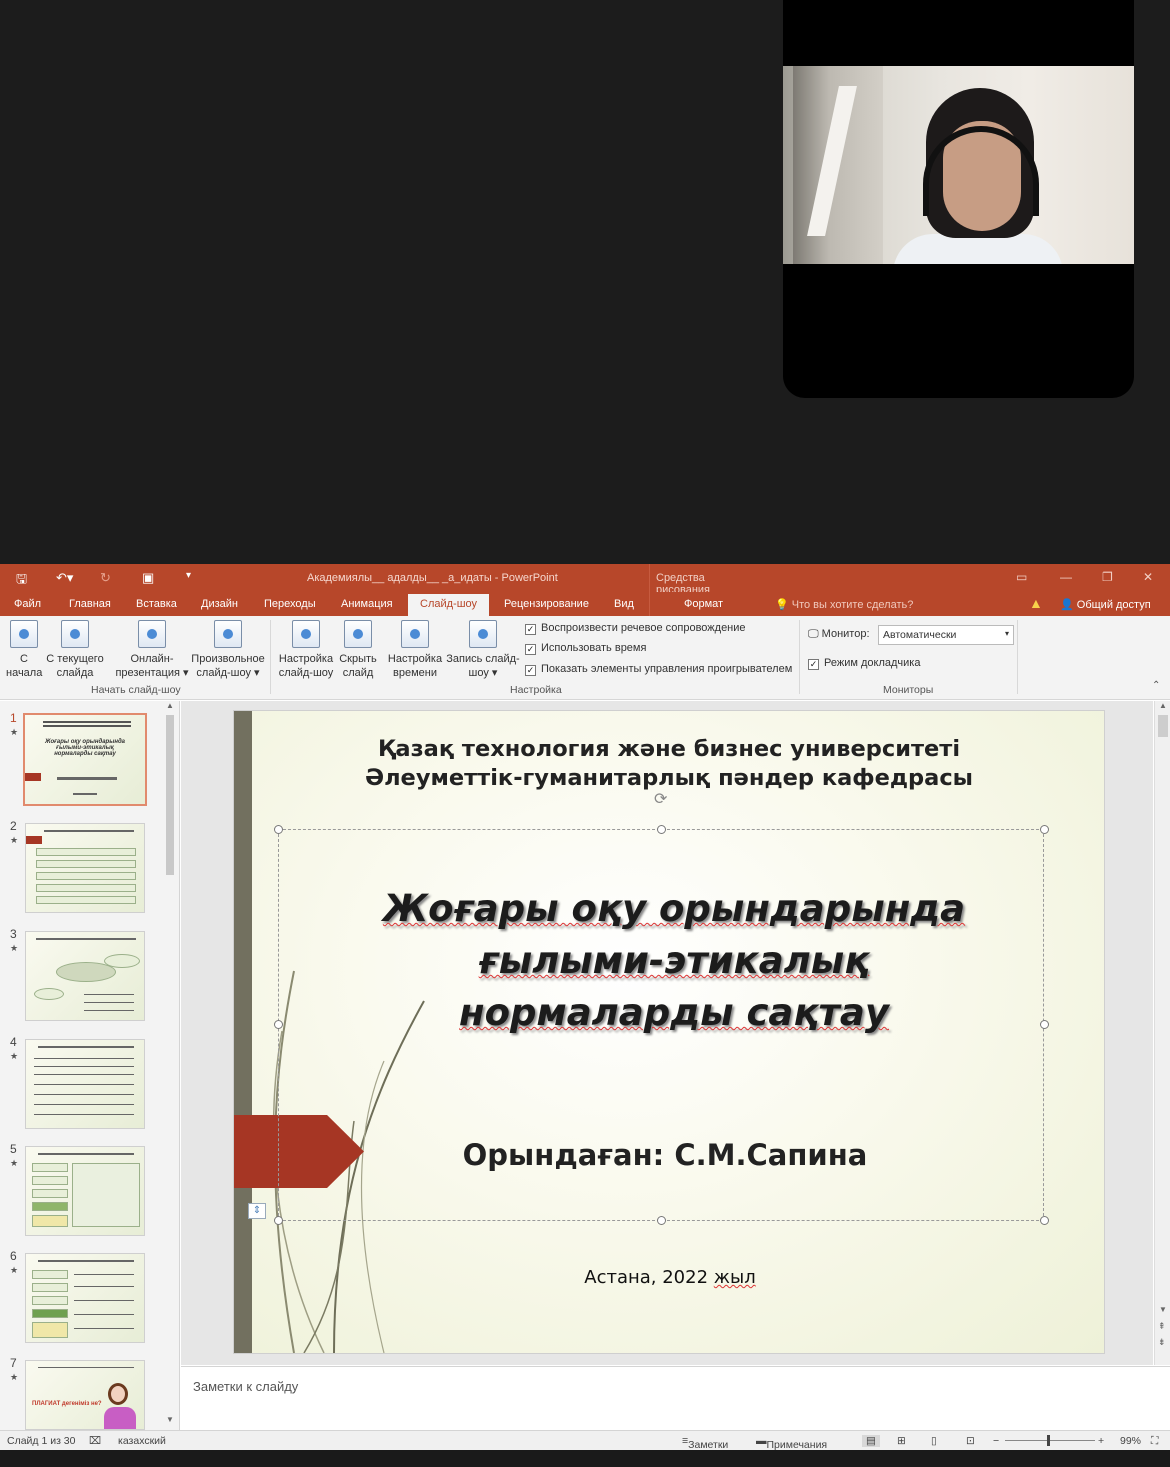 Image resolution: width=1170 pixels, height=1467 pixels. What do you see at coordinates (75, 650) in the screenshot?
I see `from-current-slide-button: С текущего слайда` at bounding box center [75, 650].